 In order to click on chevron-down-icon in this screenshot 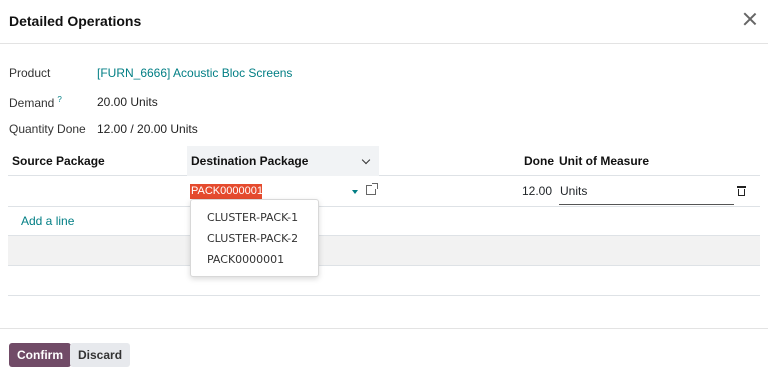, I will do `click(366, 160)`.